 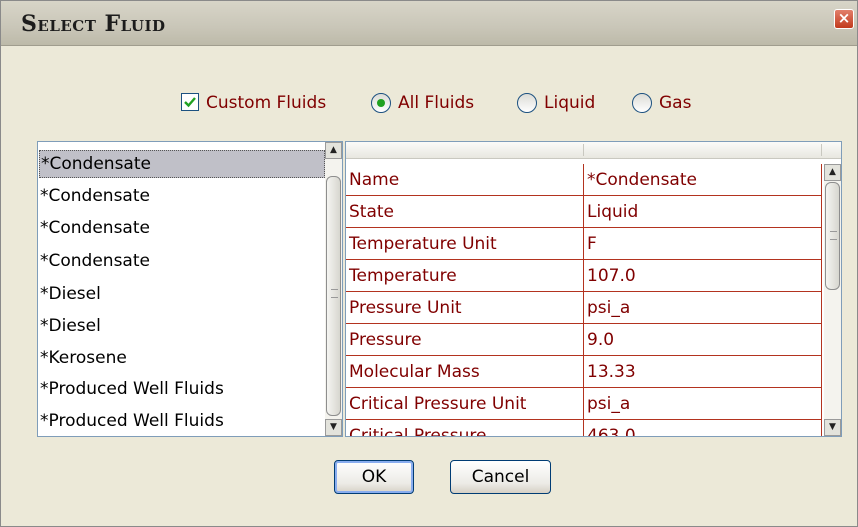 I want to click on table-row: State Liquid, so click(x=585, y=212).